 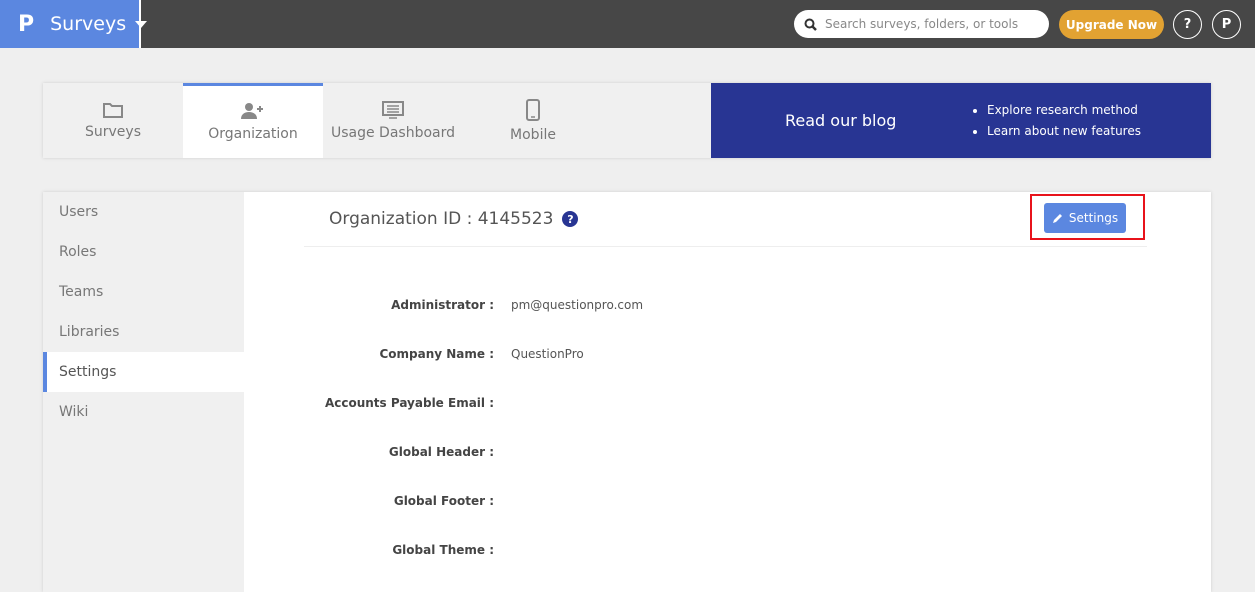 What do you see at coordinates (441, 219) in the screenshot?
I see `page-title: Organization ID : 4145523` at bounding box center [441, 219].